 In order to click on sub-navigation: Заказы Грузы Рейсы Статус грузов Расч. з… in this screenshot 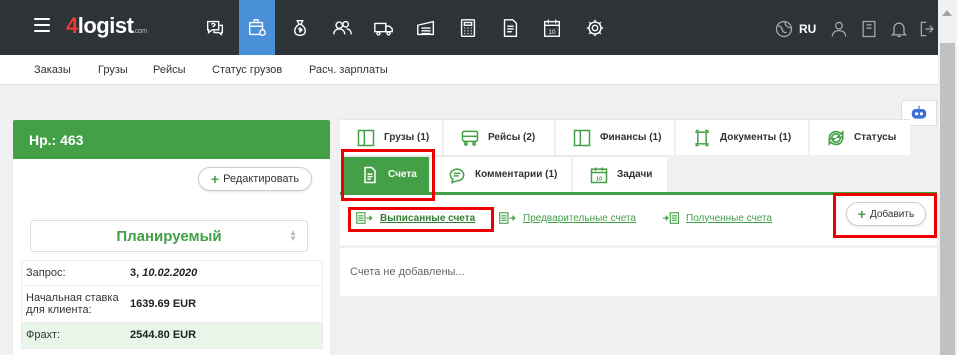, I will do `click(469, 70)`.